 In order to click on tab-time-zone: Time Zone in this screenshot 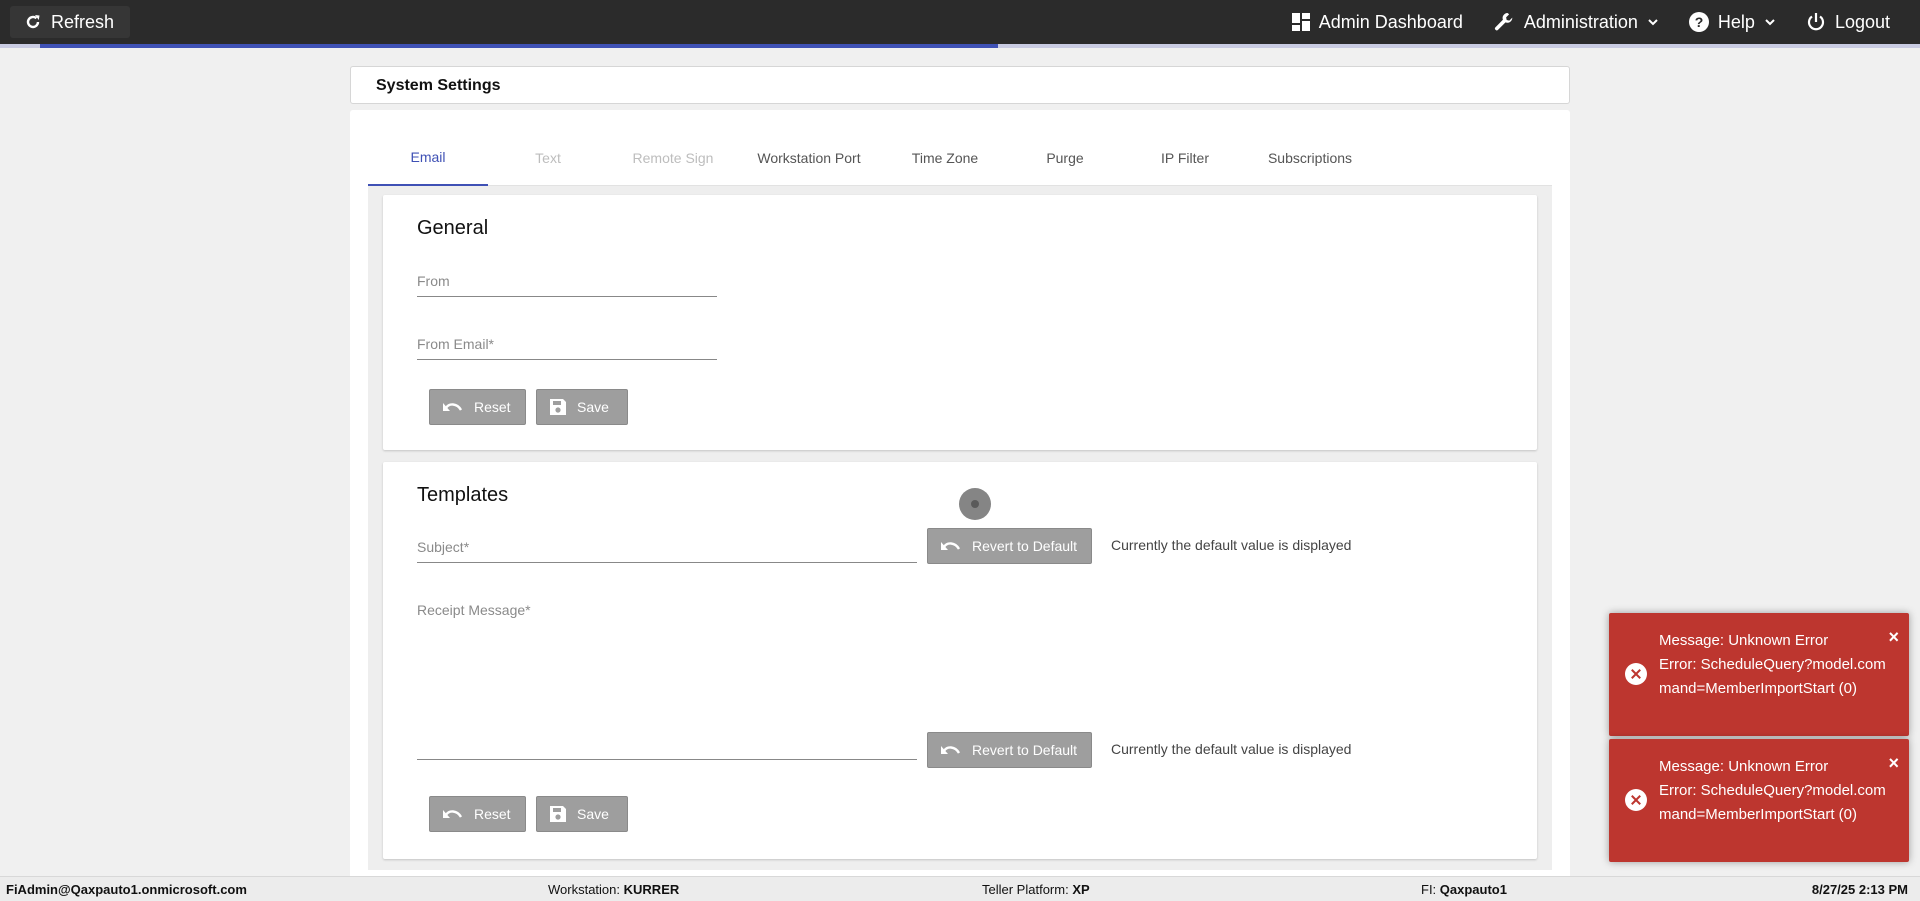, I will do `click(945, 158)`.